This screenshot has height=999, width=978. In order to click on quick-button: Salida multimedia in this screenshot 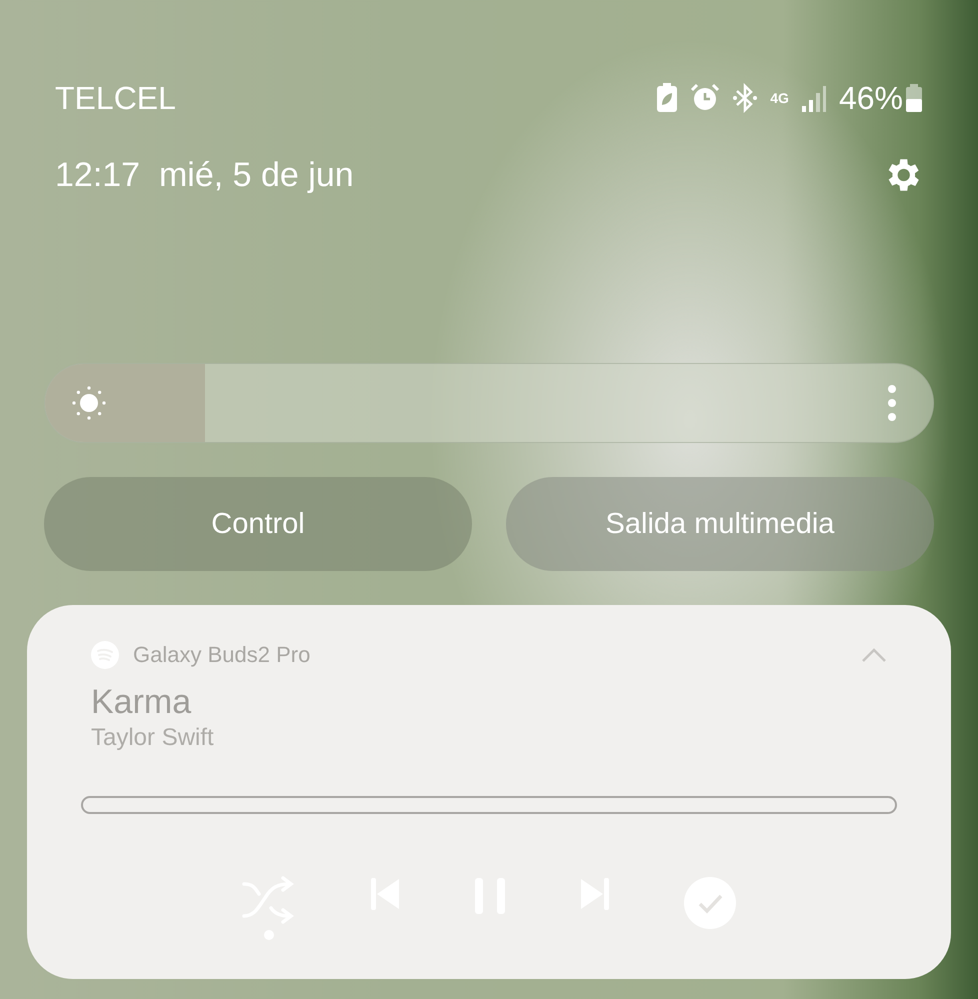, I will do `click(720, 524)`.